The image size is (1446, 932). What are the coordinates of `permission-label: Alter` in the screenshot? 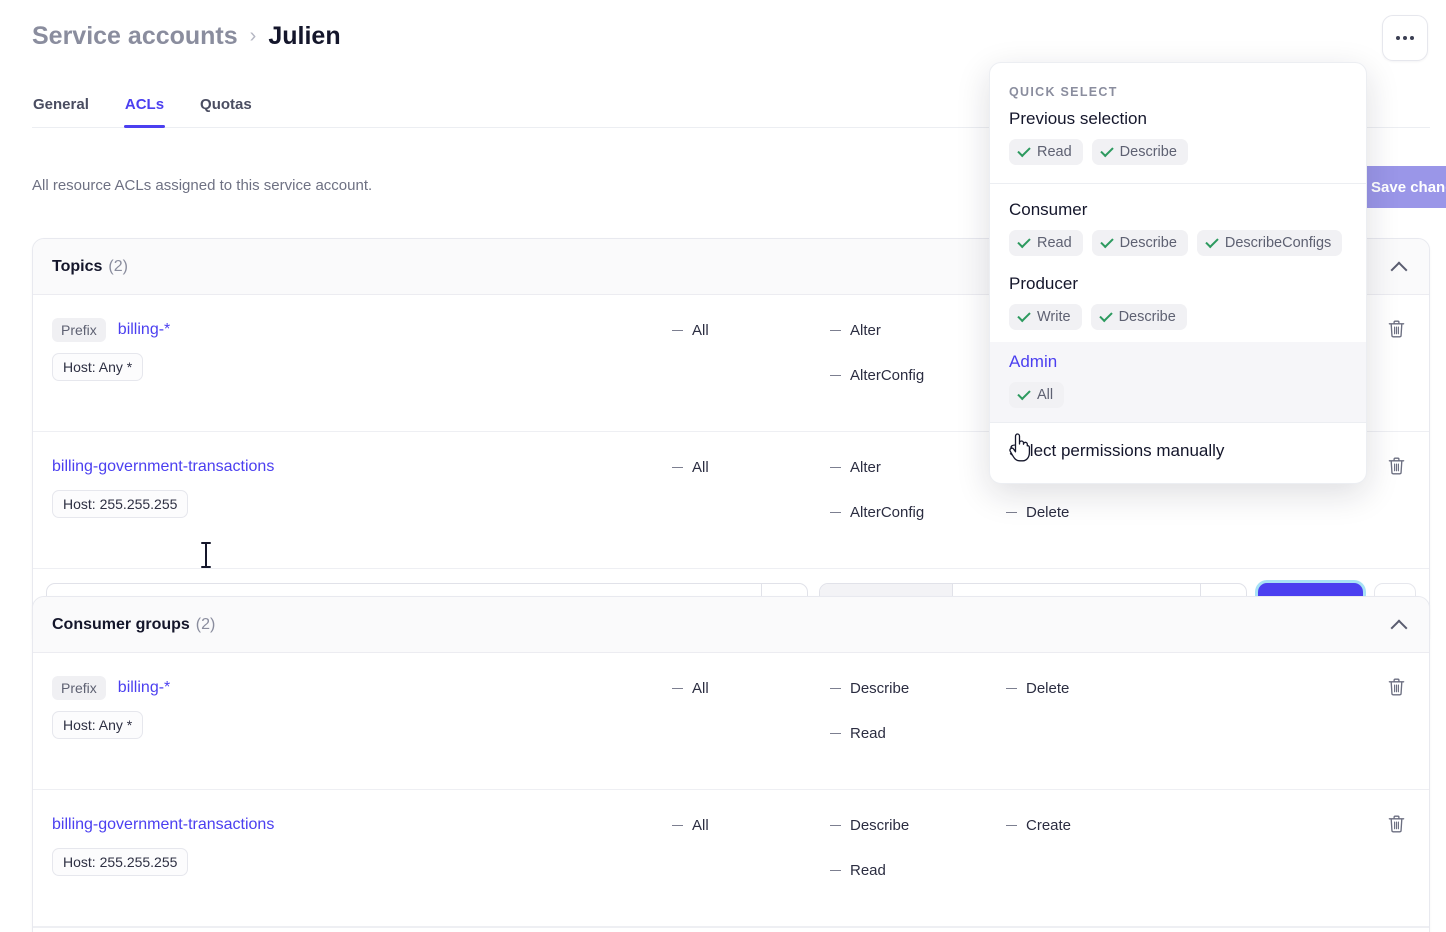 It's located at (865, 467).